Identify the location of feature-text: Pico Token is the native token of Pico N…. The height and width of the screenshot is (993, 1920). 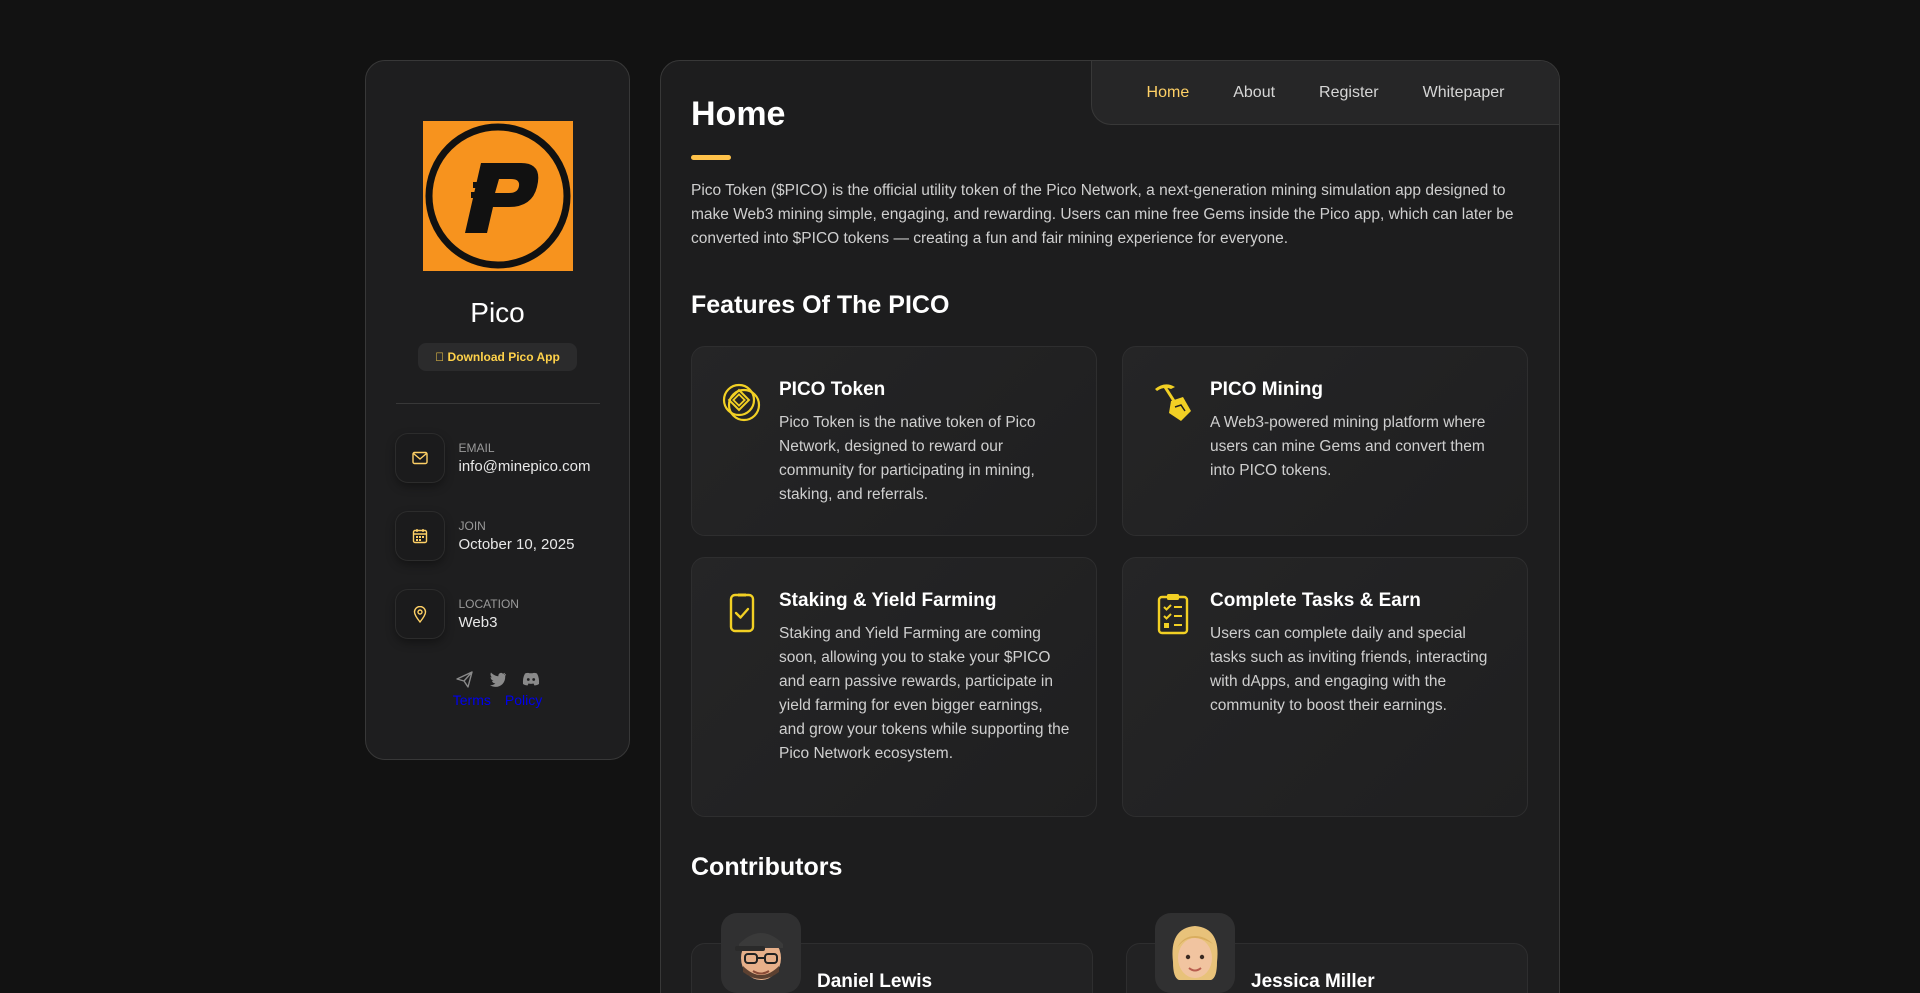
(907, 458).